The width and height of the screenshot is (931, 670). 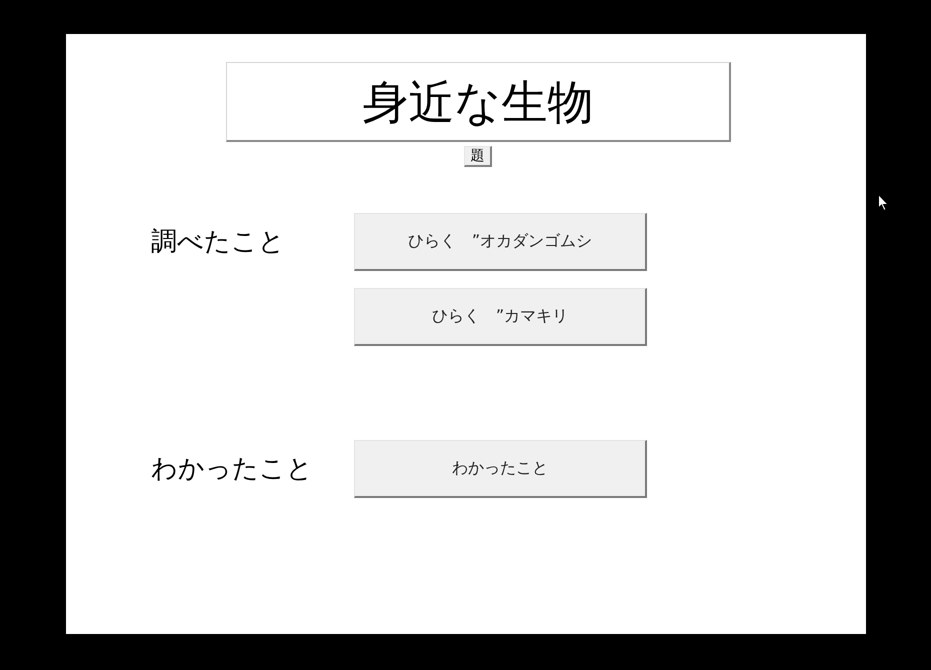 What do you see at coordinates (883, 202) in the screenshot?
I see `mouse-pointer-icon` at bounding box center [883, 202].